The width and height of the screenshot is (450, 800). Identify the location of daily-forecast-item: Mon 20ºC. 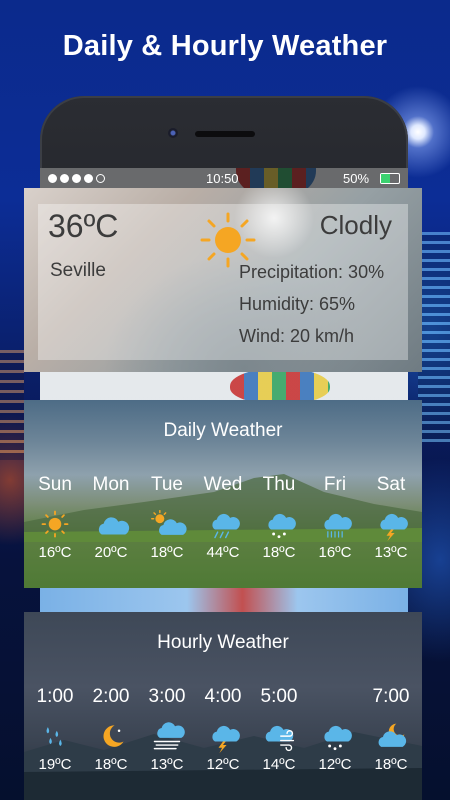
(111, 516).